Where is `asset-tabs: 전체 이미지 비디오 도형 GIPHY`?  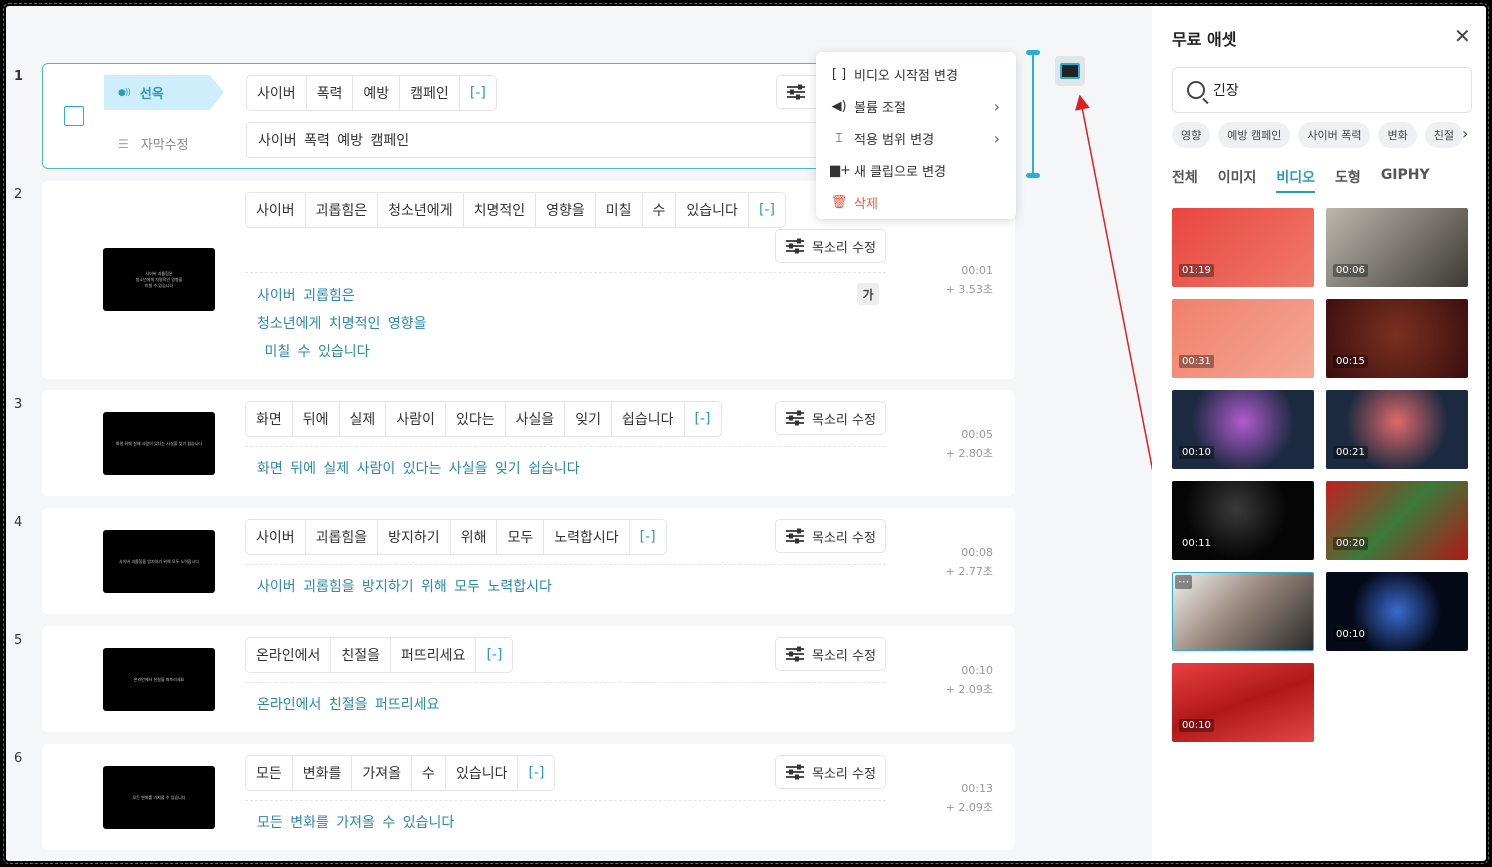 asset-tabs: 전체 이미지 비디오 도형 GIPHY is located at coordinates (1311, 180).